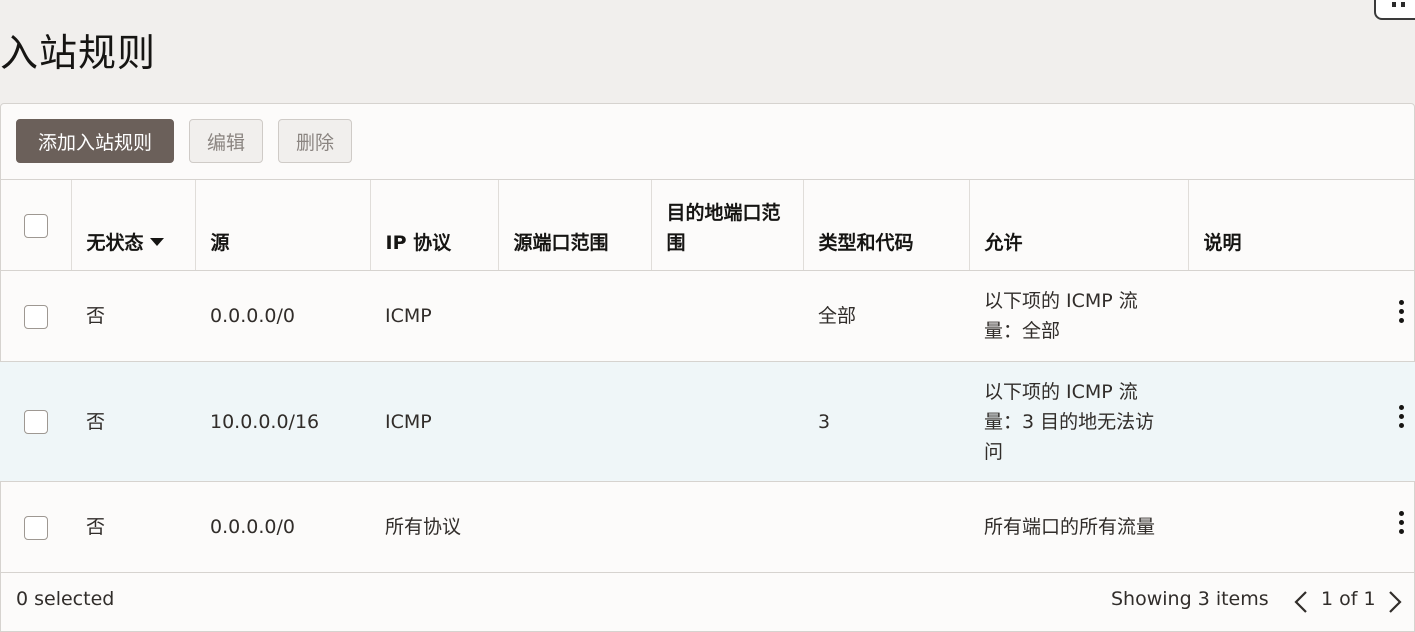  I want to click on table-row: 否 0.0.0.0/0 ICMP 全部 以下项的 ICMP 流量：全部, so click(707, 316).